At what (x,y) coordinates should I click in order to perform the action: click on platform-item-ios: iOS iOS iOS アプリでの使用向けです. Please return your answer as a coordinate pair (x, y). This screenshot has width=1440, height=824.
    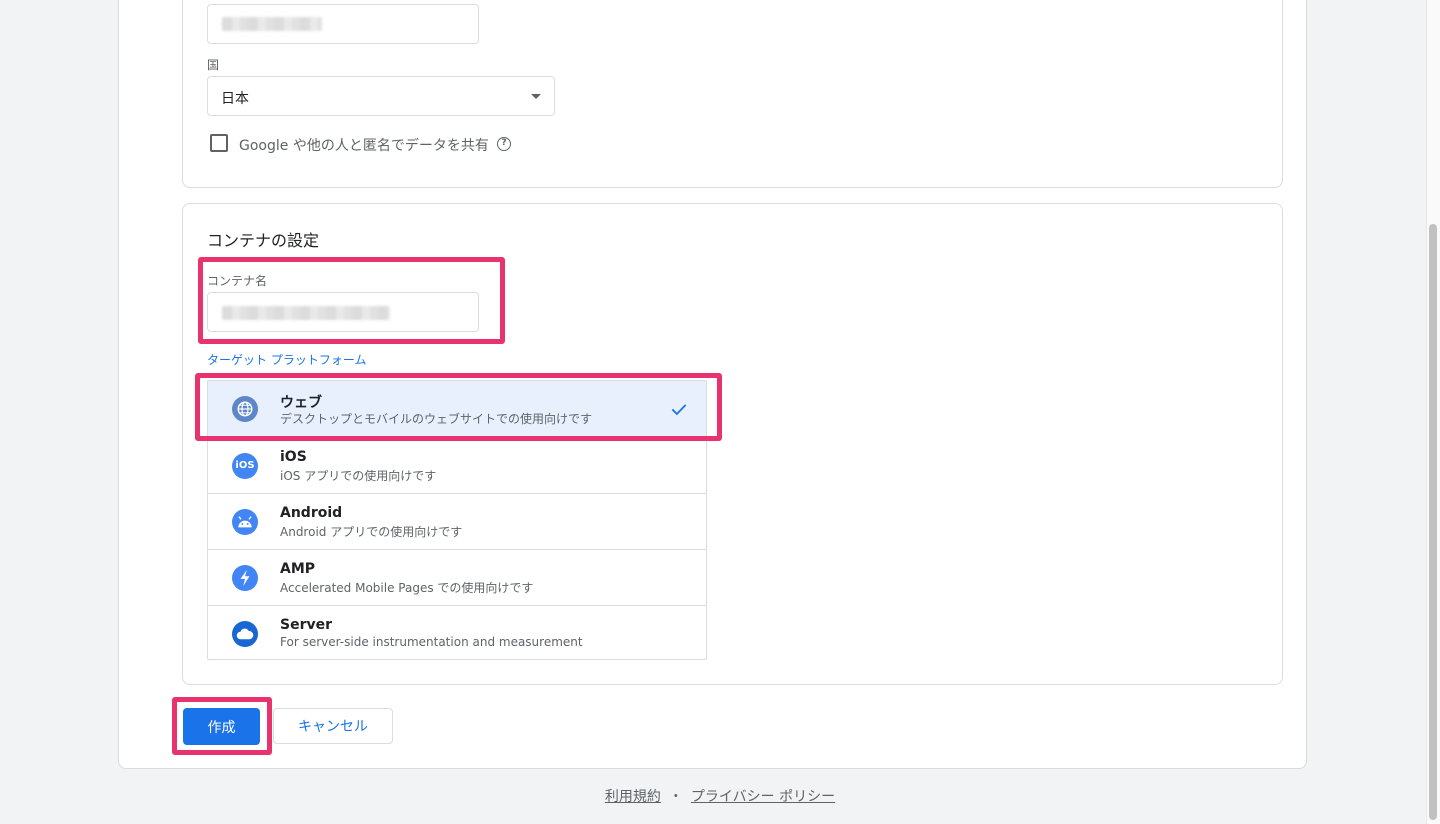
    Looking at the image, I should click on (457, 465).